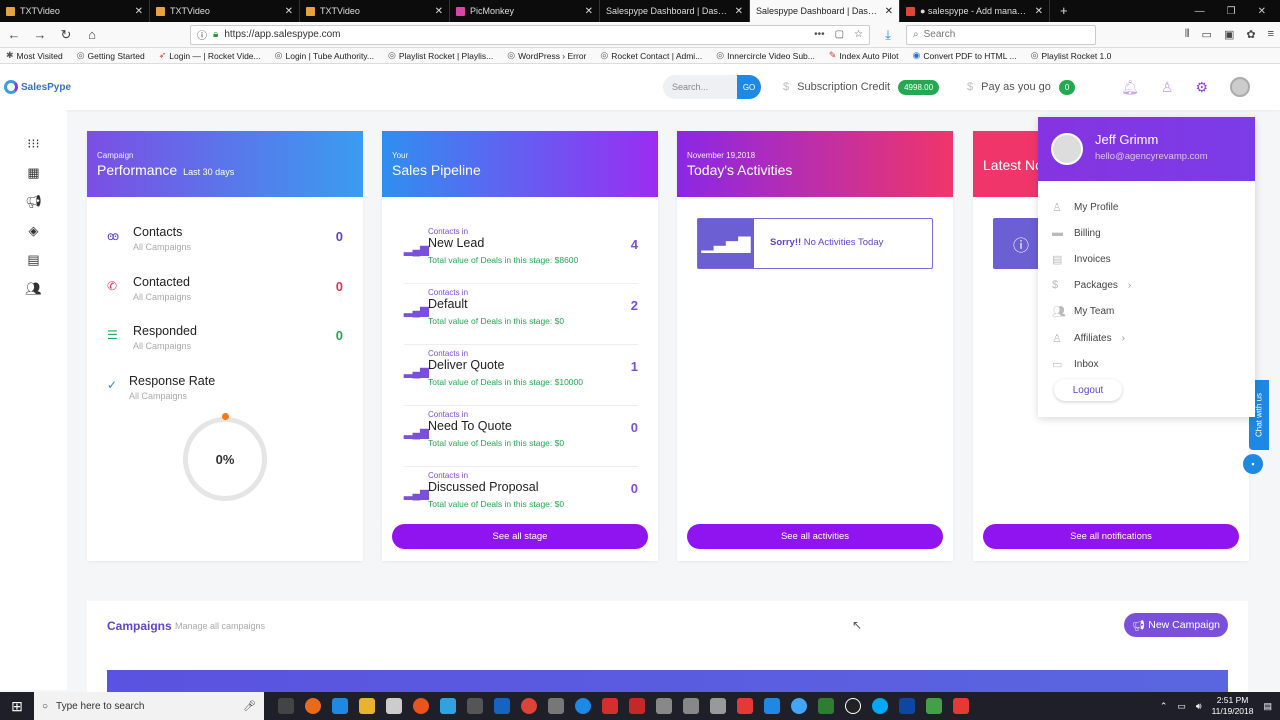 The height and width of the screenshot is (720, 1280). What do you see at coordinates (772, 706) in the screenshot?
I see `word-icon` at bounding box center [772, 706].